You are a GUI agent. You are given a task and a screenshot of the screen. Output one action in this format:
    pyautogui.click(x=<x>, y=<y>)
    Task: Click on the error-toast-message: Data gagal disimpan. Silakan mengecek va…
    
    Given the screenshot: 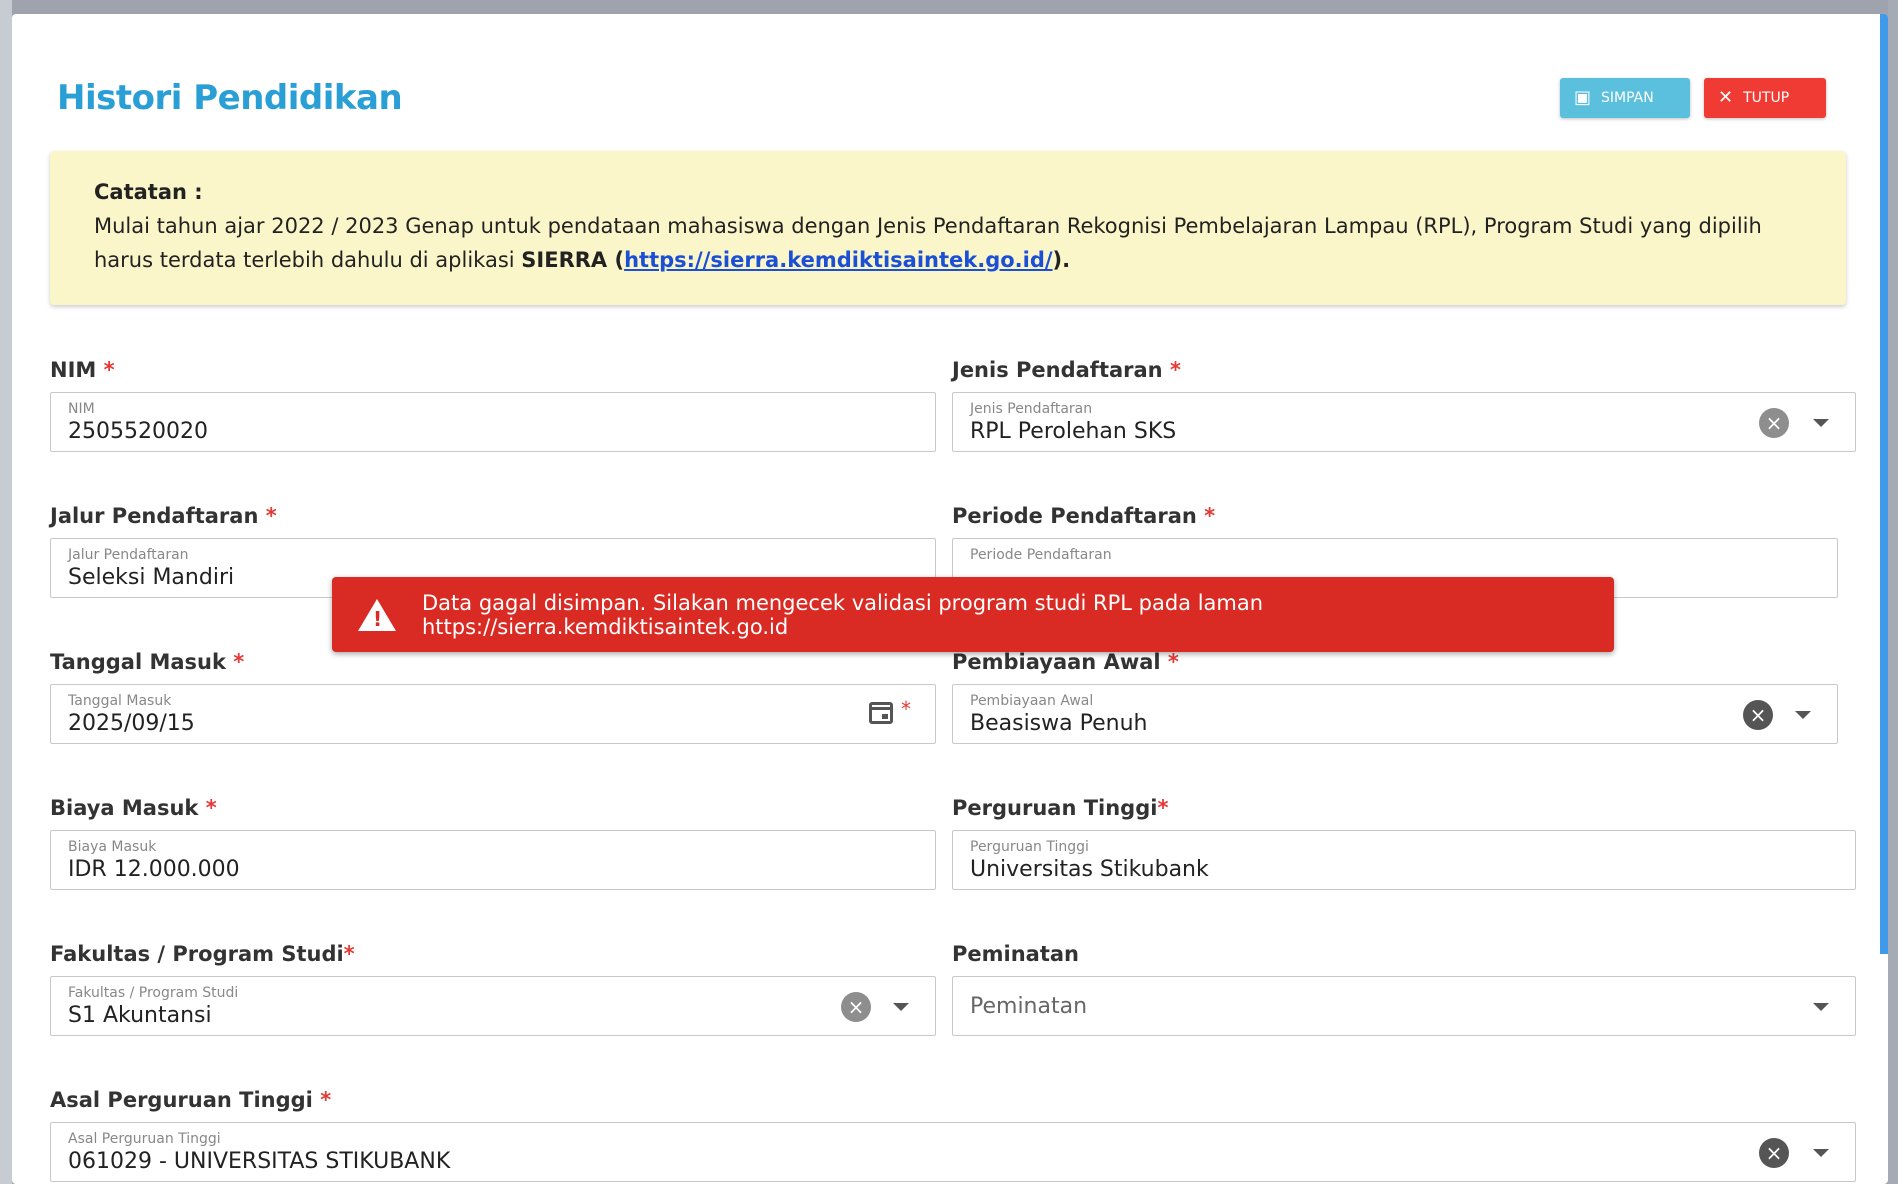 What is the action you would take?
    pyautogui.click(x=843, y=614)
    